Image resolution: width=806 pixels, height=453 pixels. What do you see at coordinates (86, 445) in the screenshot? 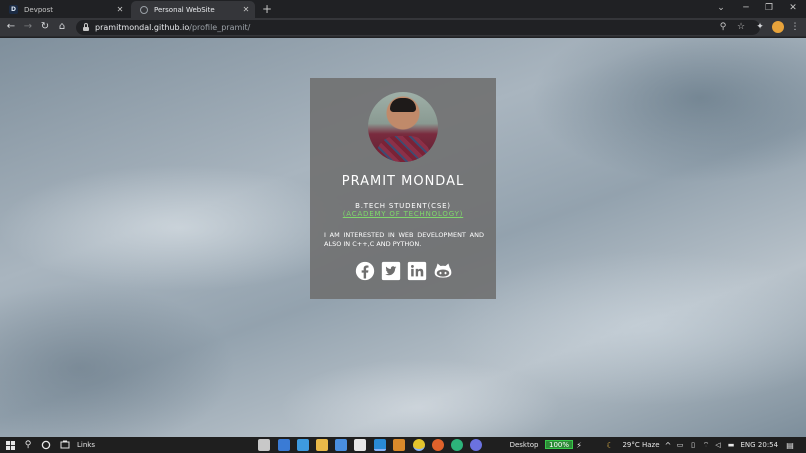
I see `links-toolbar: Links` at bounding box center [86, 445].